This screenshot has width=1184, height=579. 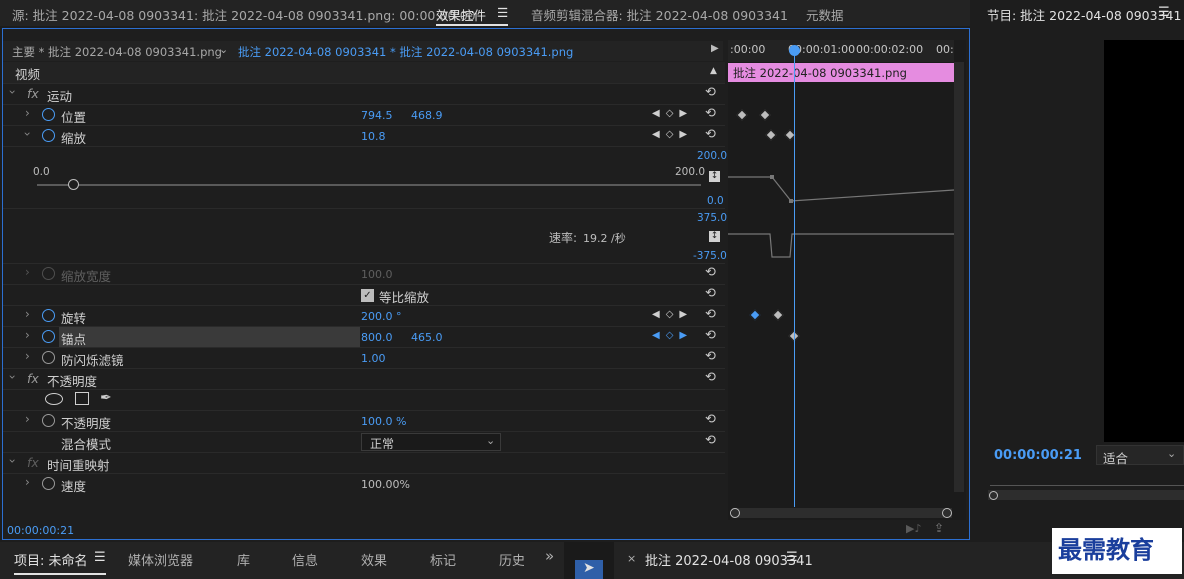 What do you see at coordinates (1038, 455) in the screenshot?
I see `program-timecode: 00:00:00:21` at bounding box center [1038, 455].